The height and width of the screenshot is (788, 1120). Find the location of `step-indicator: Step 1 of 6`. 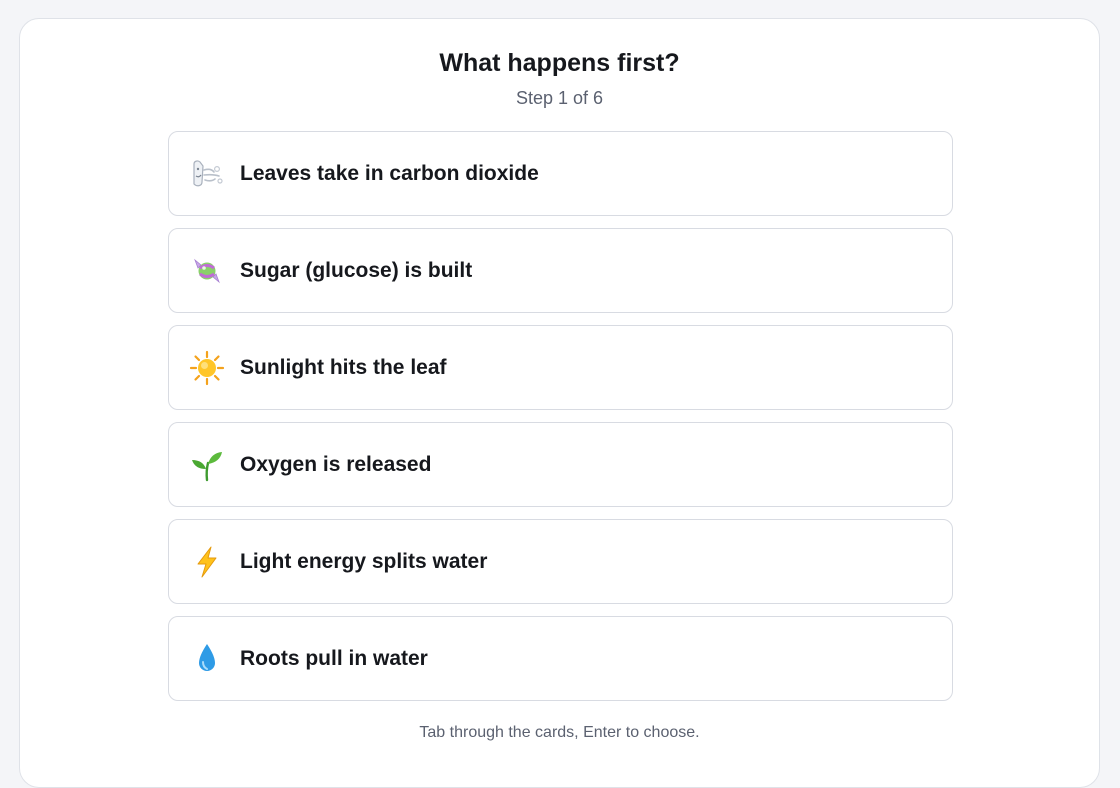

step-indicator: Step 1 of 6 is located at coordinates (559, 98).